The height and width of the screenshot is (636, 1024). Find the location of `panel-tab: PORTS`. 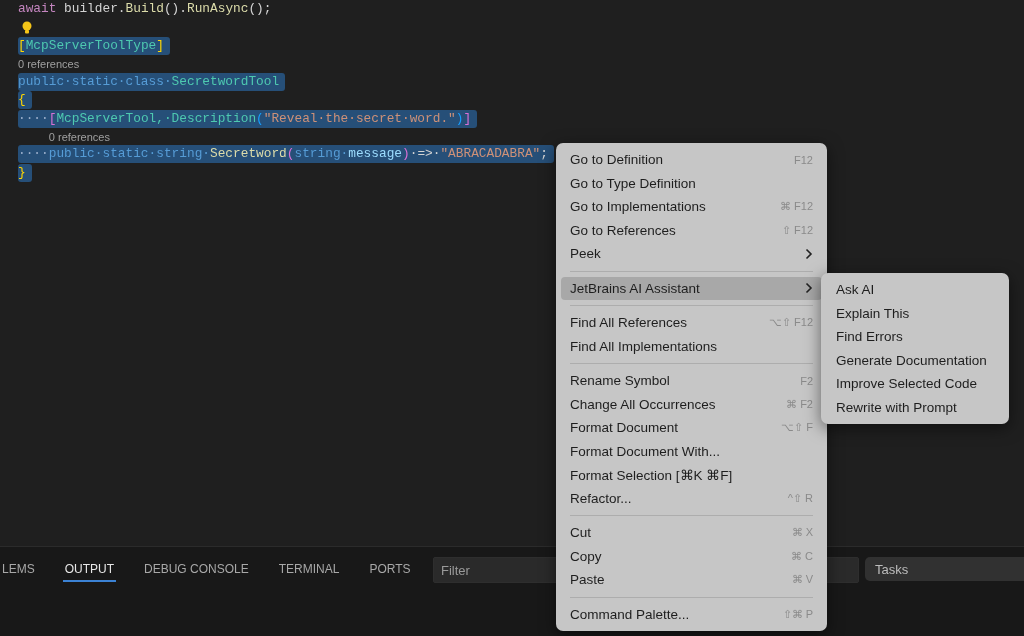

panel-tab: PORTS is located at coordinates (390, 569).